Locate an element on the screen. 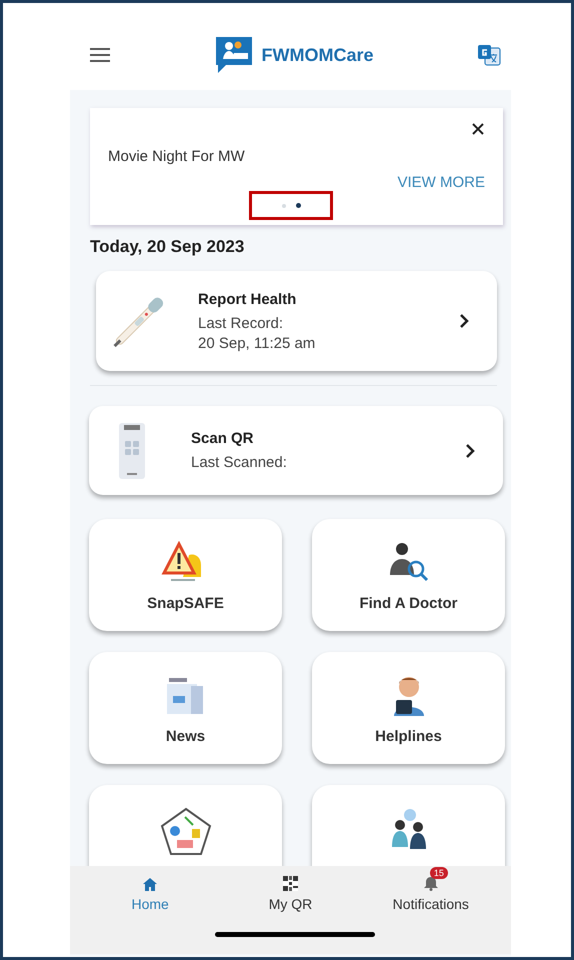  feature-tile: News is located at coordinates (185, 708).